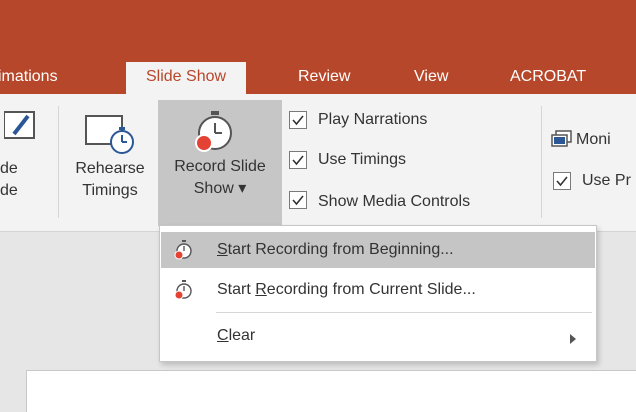 This screenshot has height=412, width=636. Describe the element at coordinates (378, 336) in the screenshot. I see `menu-item-clear: Clear` at that location.